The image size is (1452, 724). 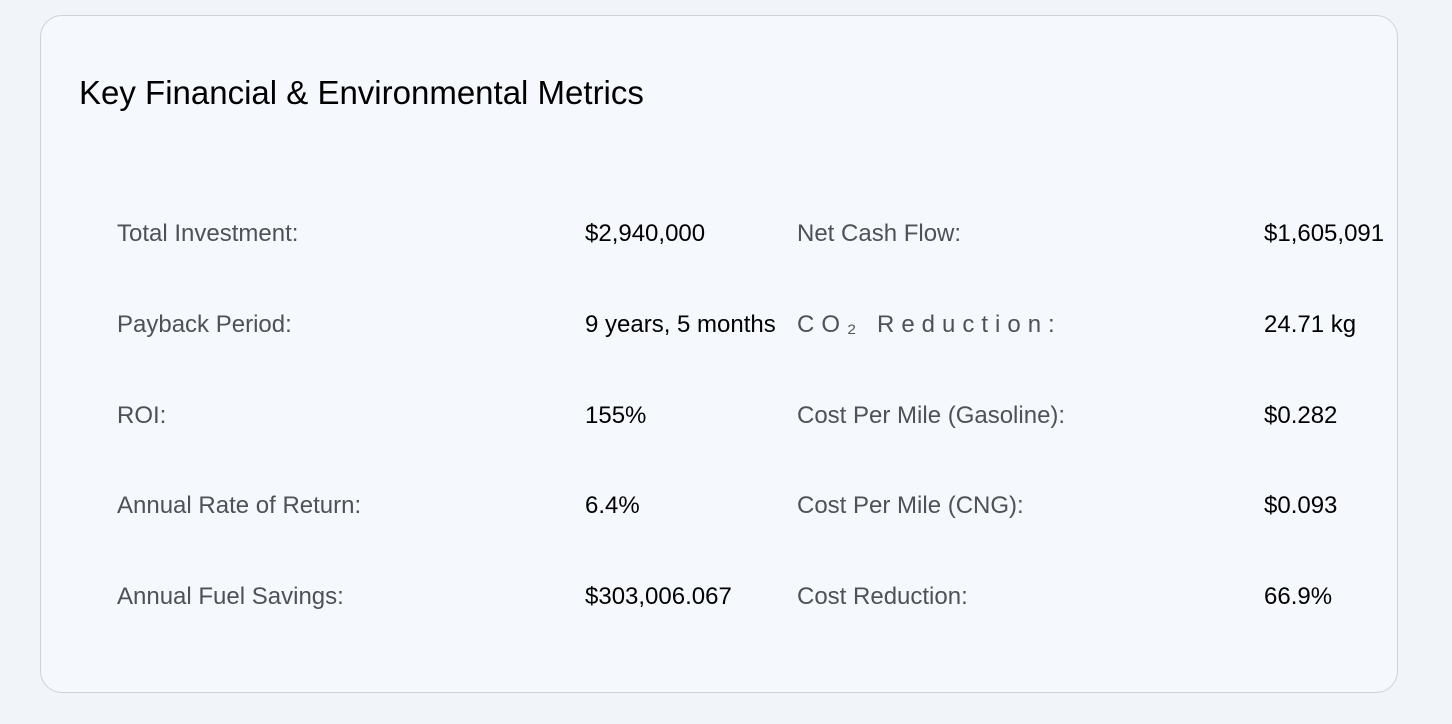 What do you see at coordinates (1298, 596) in the screenshot?
I see `cost-reduction-value: 66.9%` at bounding box center [1298, 596].